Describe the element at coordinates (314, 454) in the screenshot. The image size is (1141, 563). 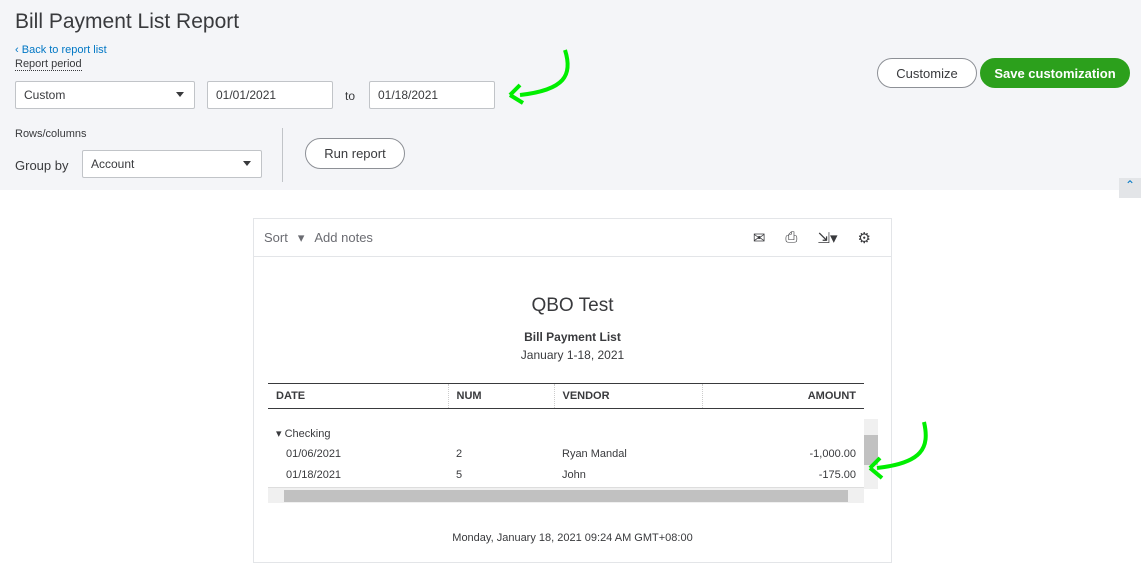
I see `cell-date: 01/06/2021` at that location.